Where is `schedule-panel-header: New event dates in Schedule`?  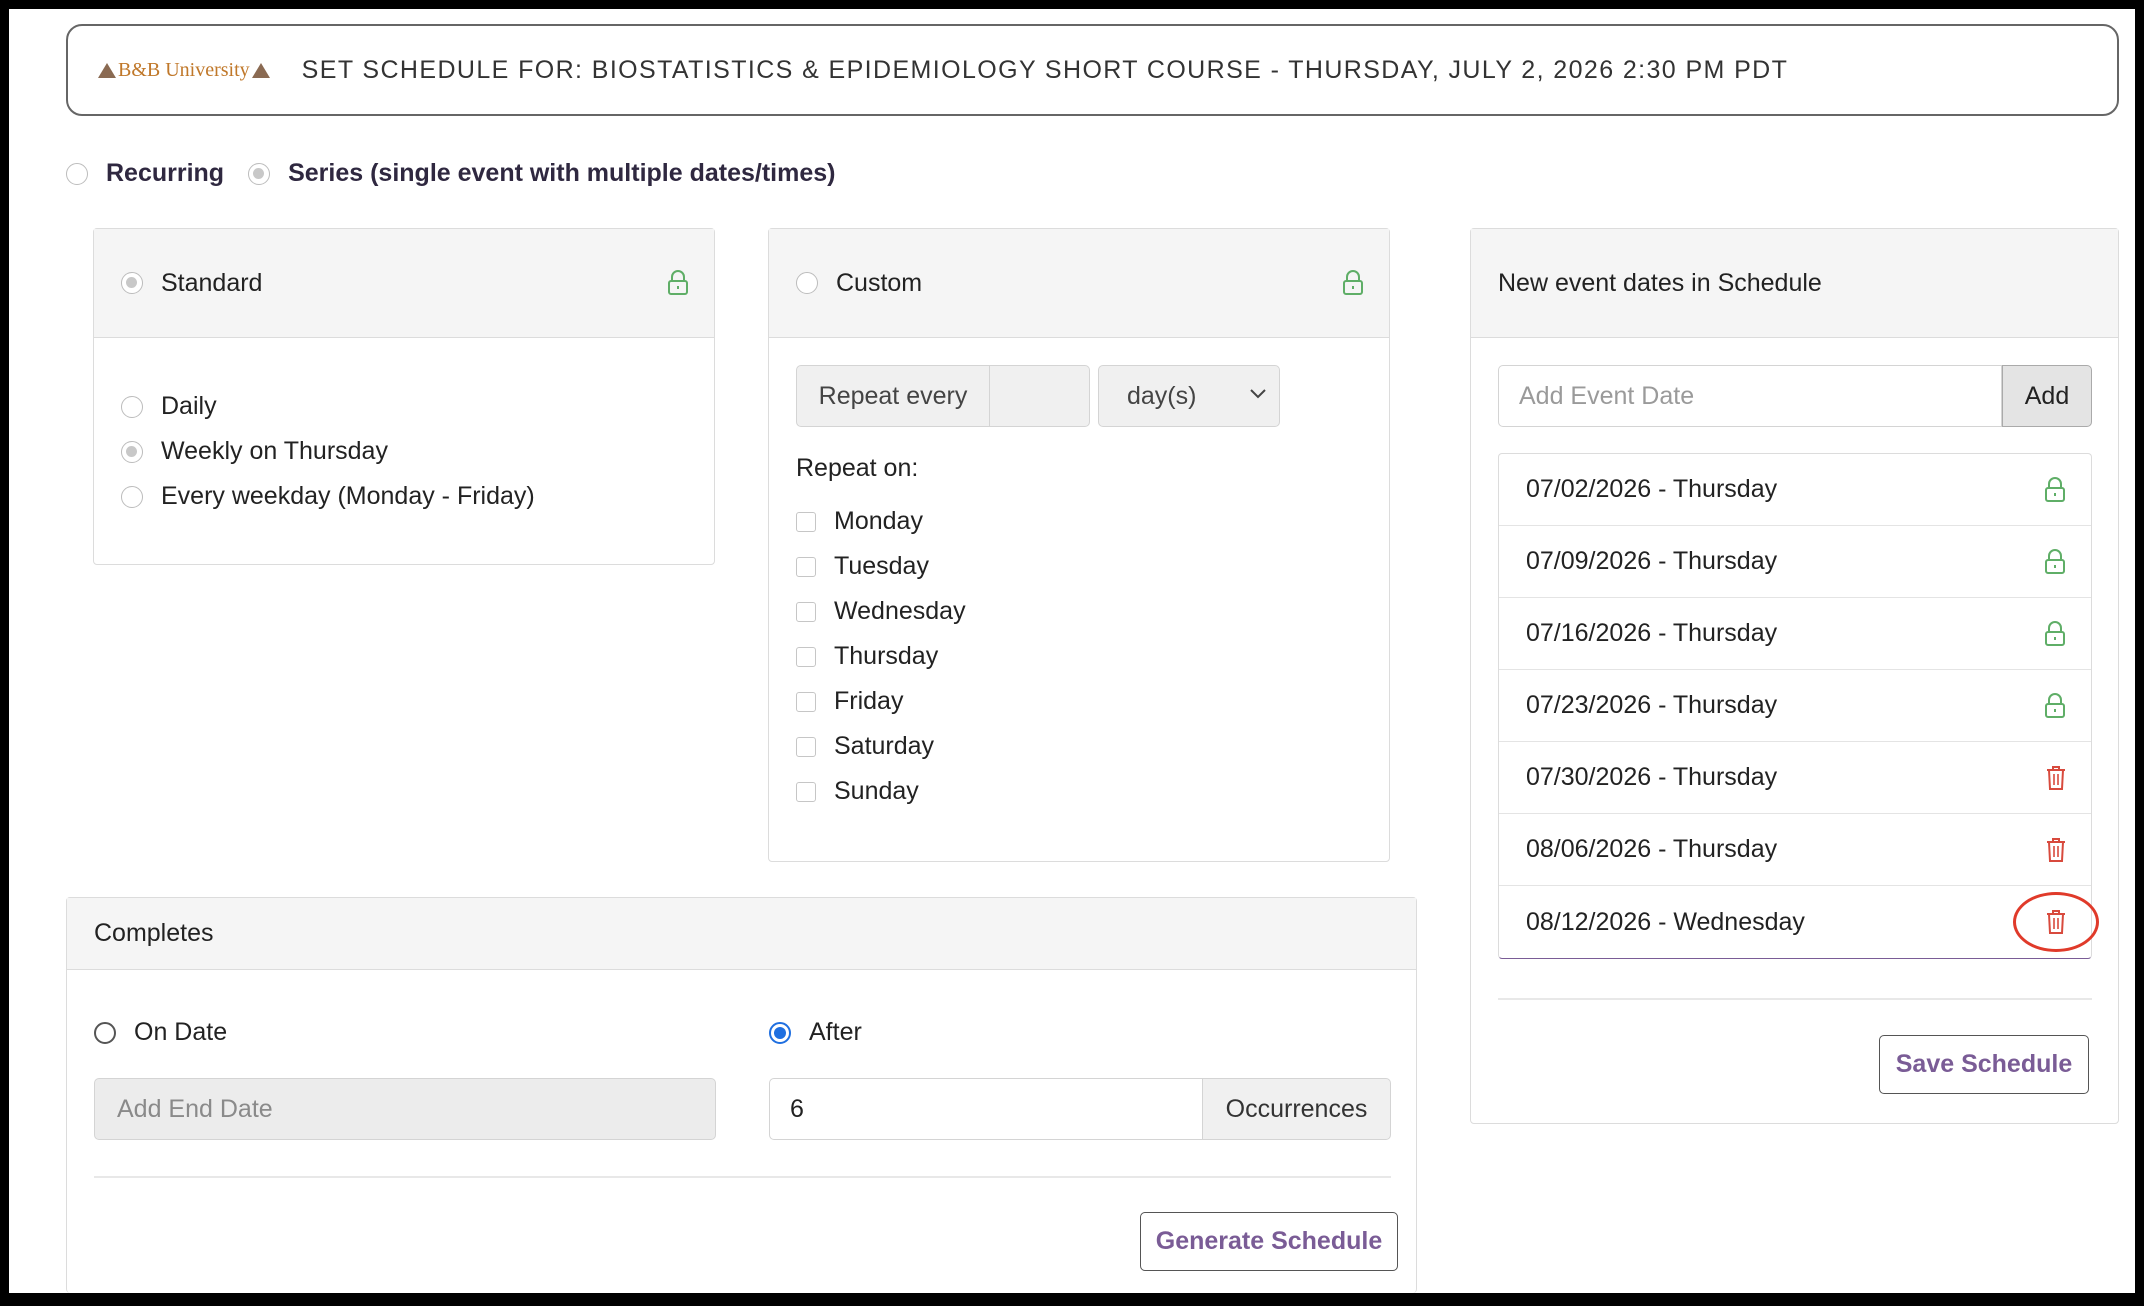 schedule-panel-header: New event dates in Schedule is located at coordinates (1794, 283).